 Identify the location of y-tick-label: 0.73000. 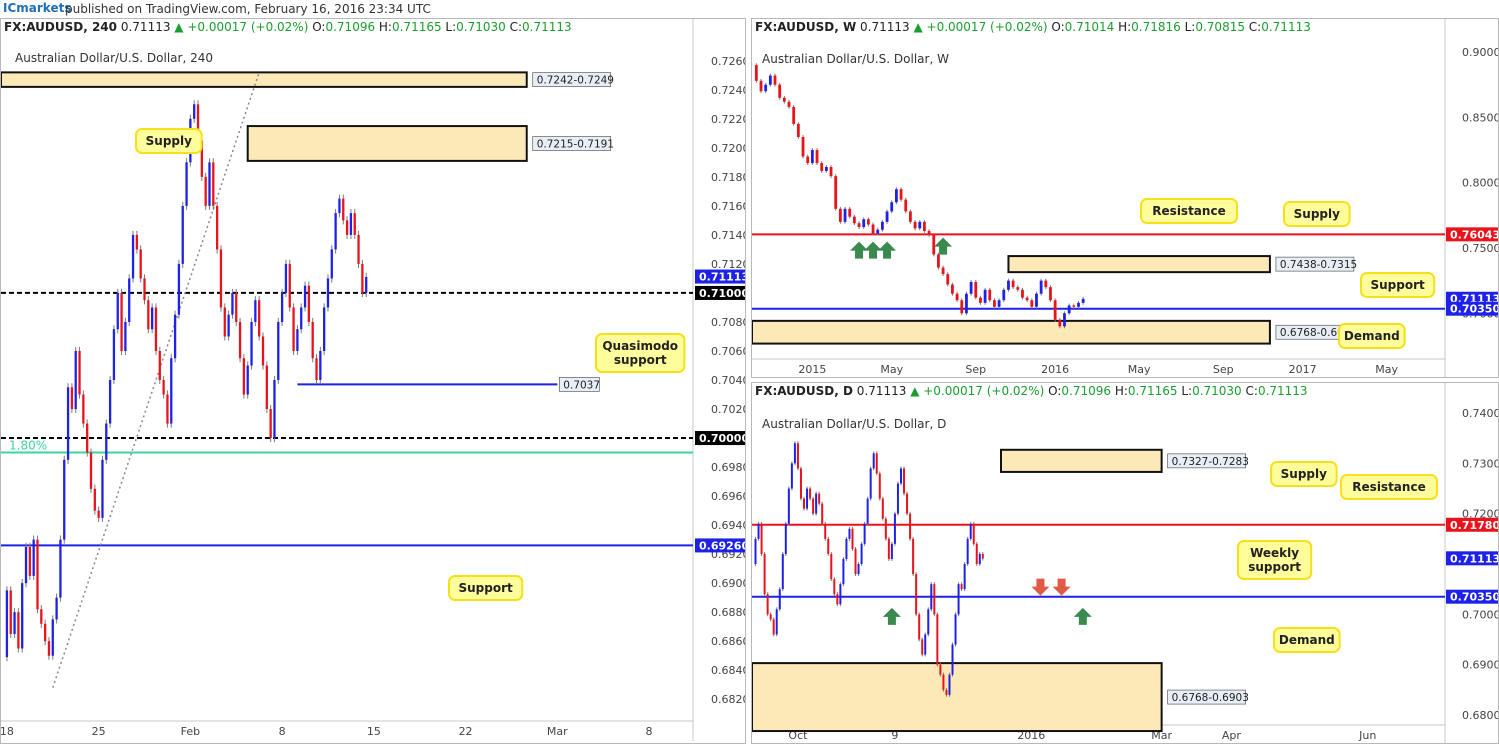
(1480, 463).